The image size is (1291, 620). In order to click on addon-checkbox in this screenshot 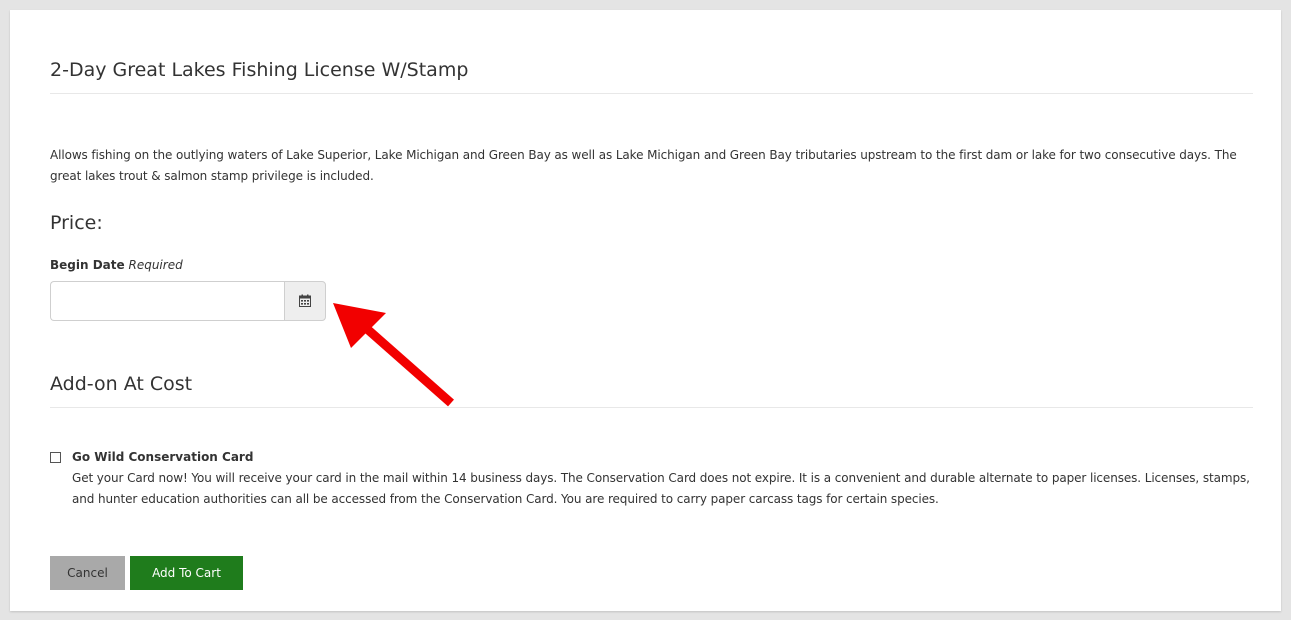, I will do `click(55, 457)`.